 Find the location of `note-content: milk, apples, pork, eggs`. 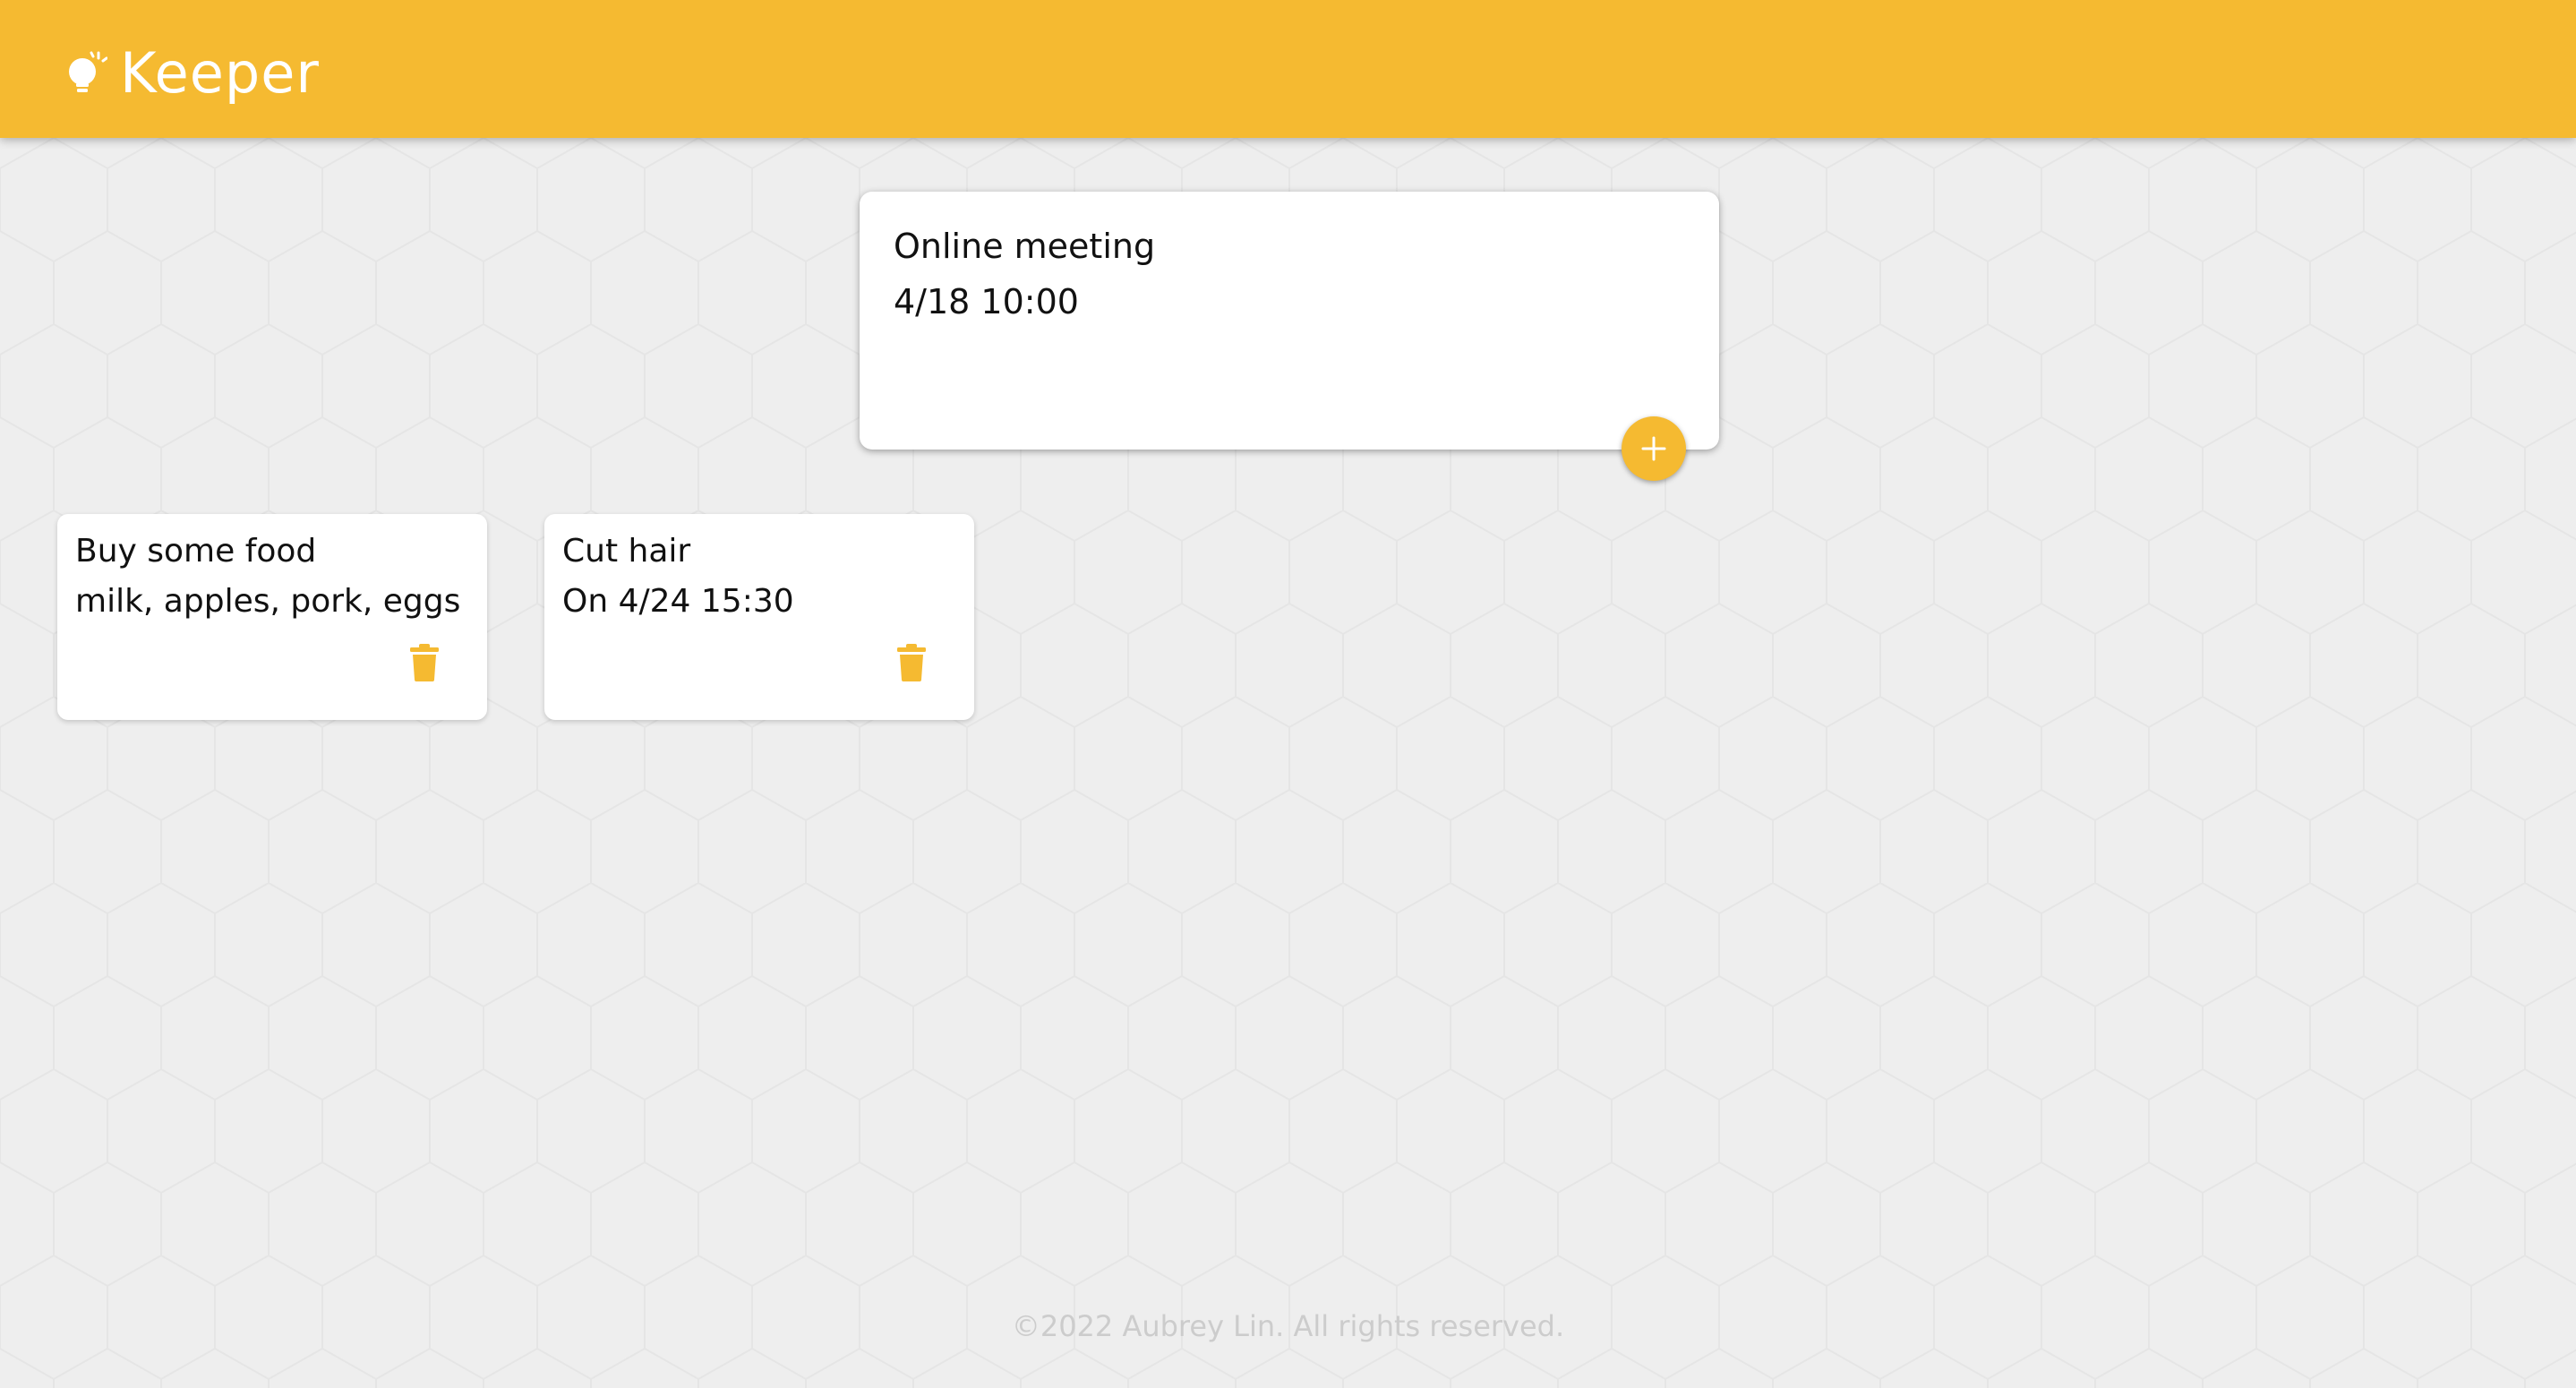

note-content: milk, apples, pork, eggs is located at coordinates (268, 601).